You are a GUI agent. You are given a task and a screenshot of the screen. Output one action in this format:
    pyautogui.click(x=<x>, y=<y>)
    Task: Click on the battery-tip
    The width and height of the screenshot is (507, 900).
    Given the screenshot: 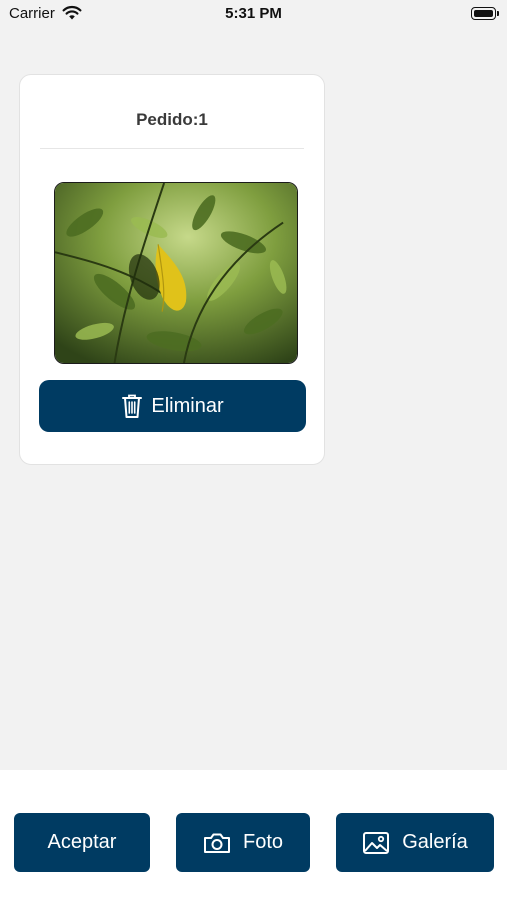 What is the action you would take?
    pyautogui.click(x=498, y=13)
    